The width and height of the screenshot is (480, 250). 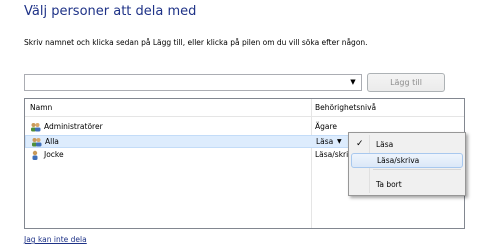 What do you see at coordinates (398, 160) in the screenshot?
I see `menu-item-label: Läsa/skriva` at bounding box center [398, 160].